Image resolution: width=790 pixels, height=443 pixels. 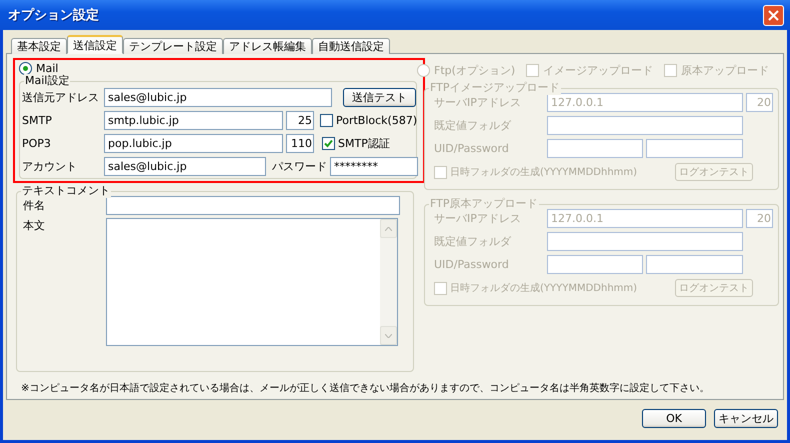 I want to click on checkbox-label: イメージアップロード, so click(x=598, y=70).